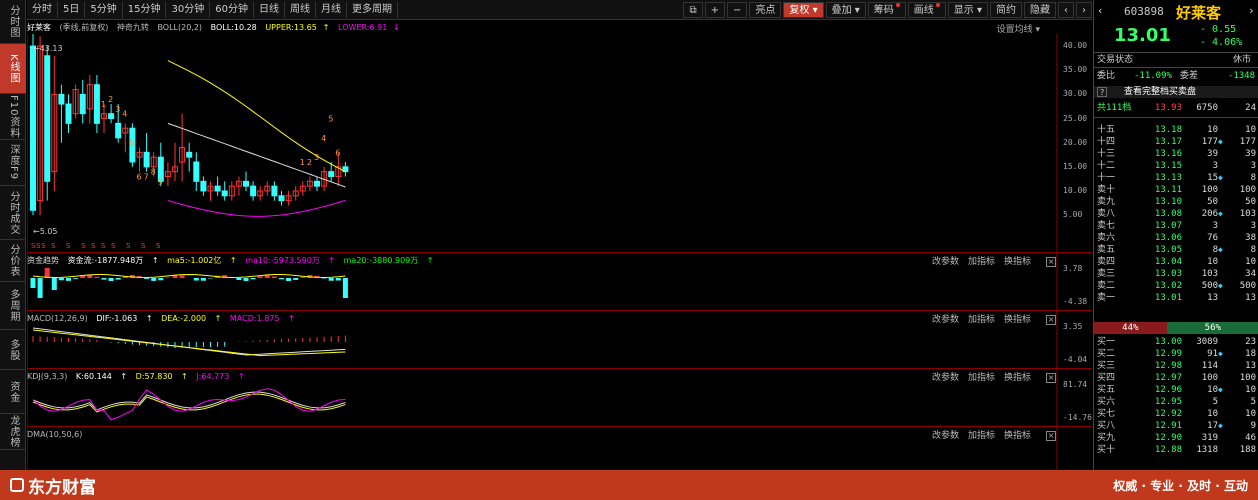 Image resolution: width=1258 pixels, height=500 pixels. Describe the element at coordinates (803, 10) in the screenshot. I see `toolbar-btn-1: 复权 ▾` at that location.